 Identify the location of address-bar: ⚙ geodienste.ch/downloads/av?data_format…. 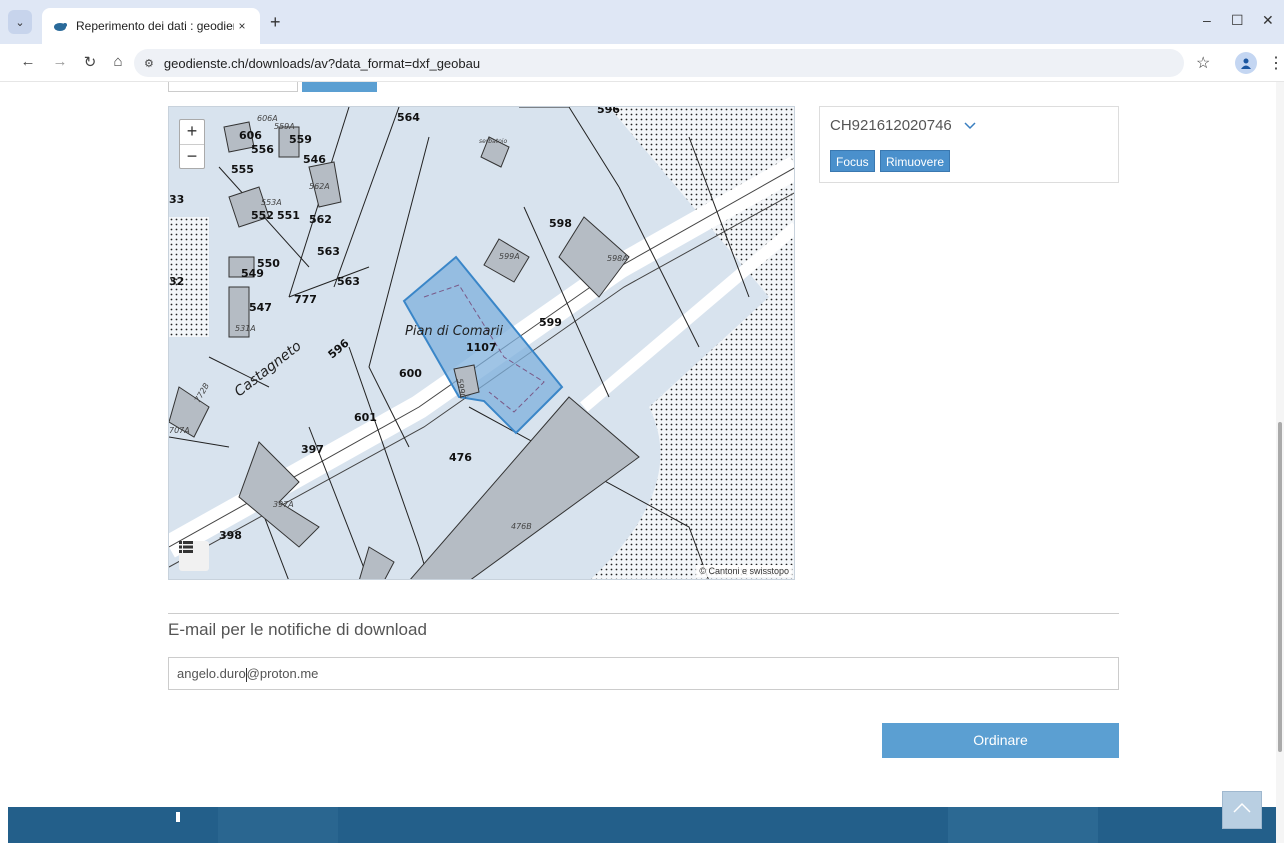
(659, 63).